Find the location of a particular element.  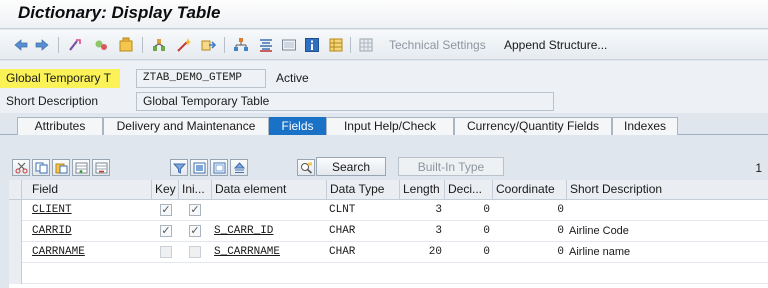

initial-checkbox is located at coordinates (195, 252).